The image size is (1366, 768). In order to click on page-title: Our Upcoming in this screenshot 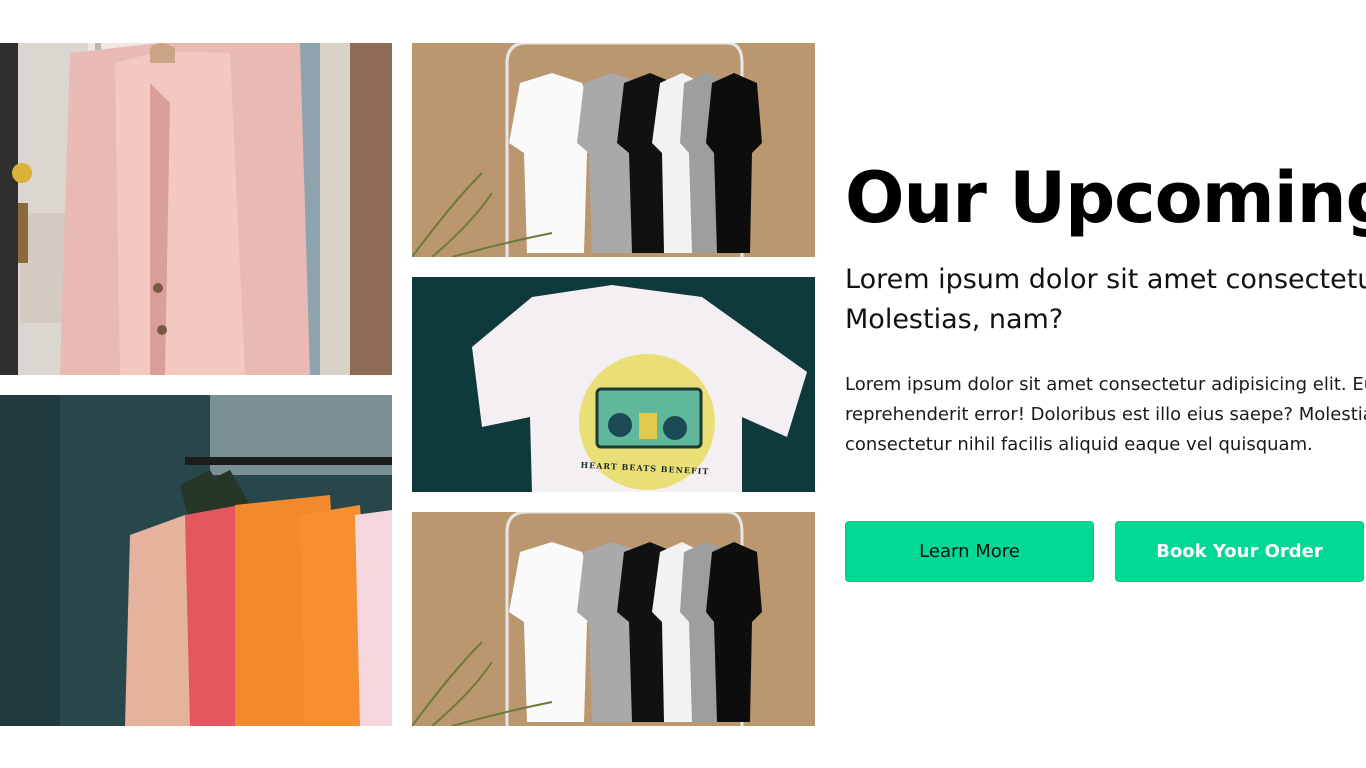, I will do `click(1105, 198)`.